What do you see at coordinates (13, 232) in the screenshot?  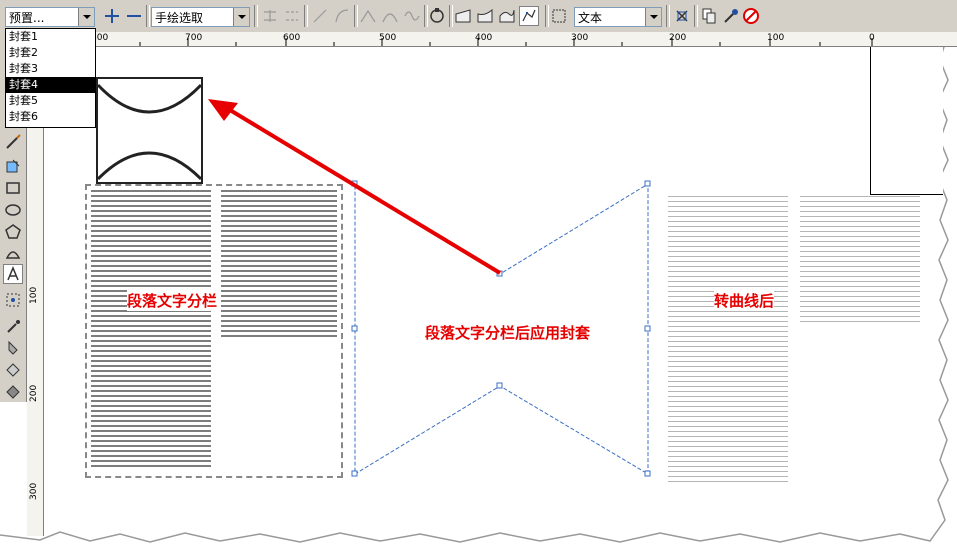 I see `polygon-tool-icon` at bounding box center [13, 232].